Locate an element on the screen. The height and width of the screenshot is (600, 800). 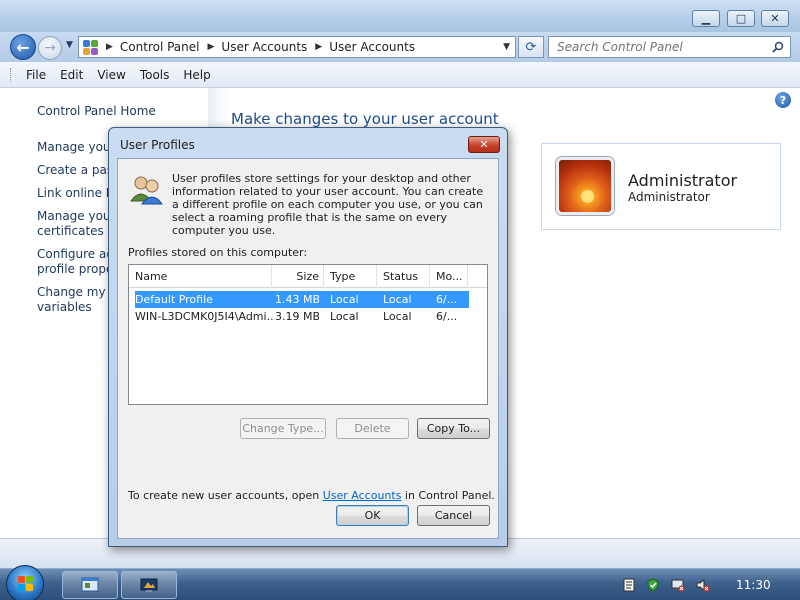
search-input is located at coordinates (654, 47).